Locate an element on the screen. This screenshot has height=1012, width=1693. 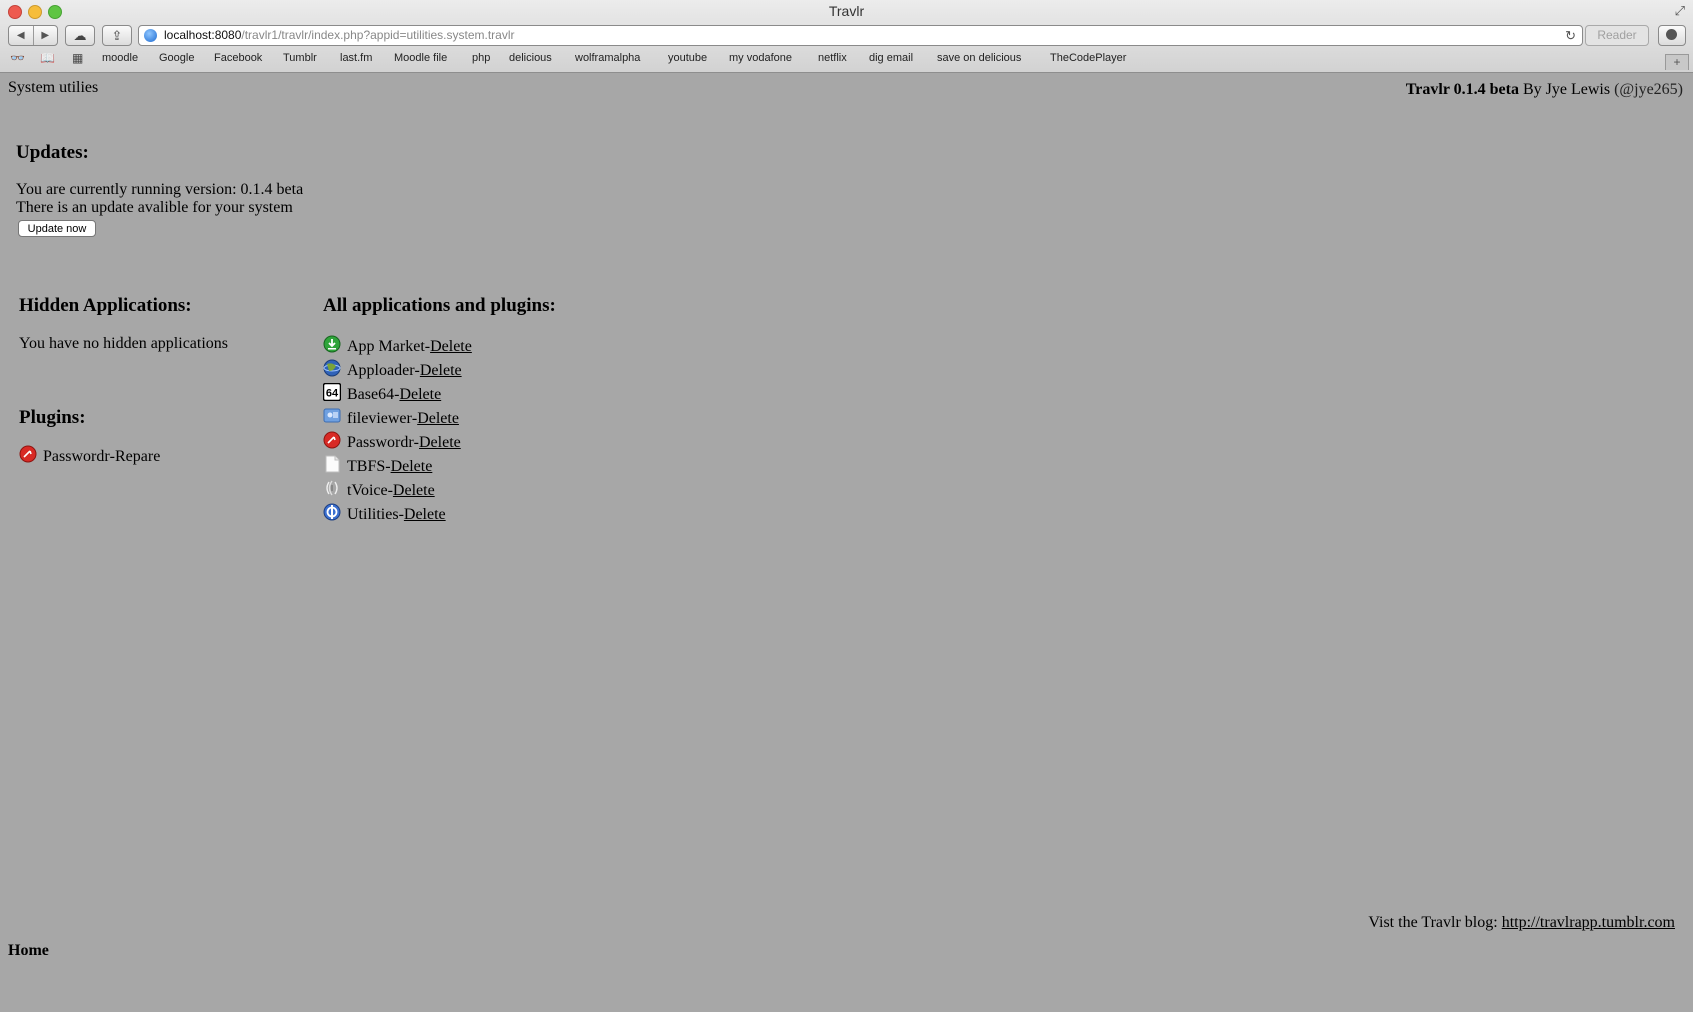
list-item: Passwordr - Delete is located at coordinates (397, 443).